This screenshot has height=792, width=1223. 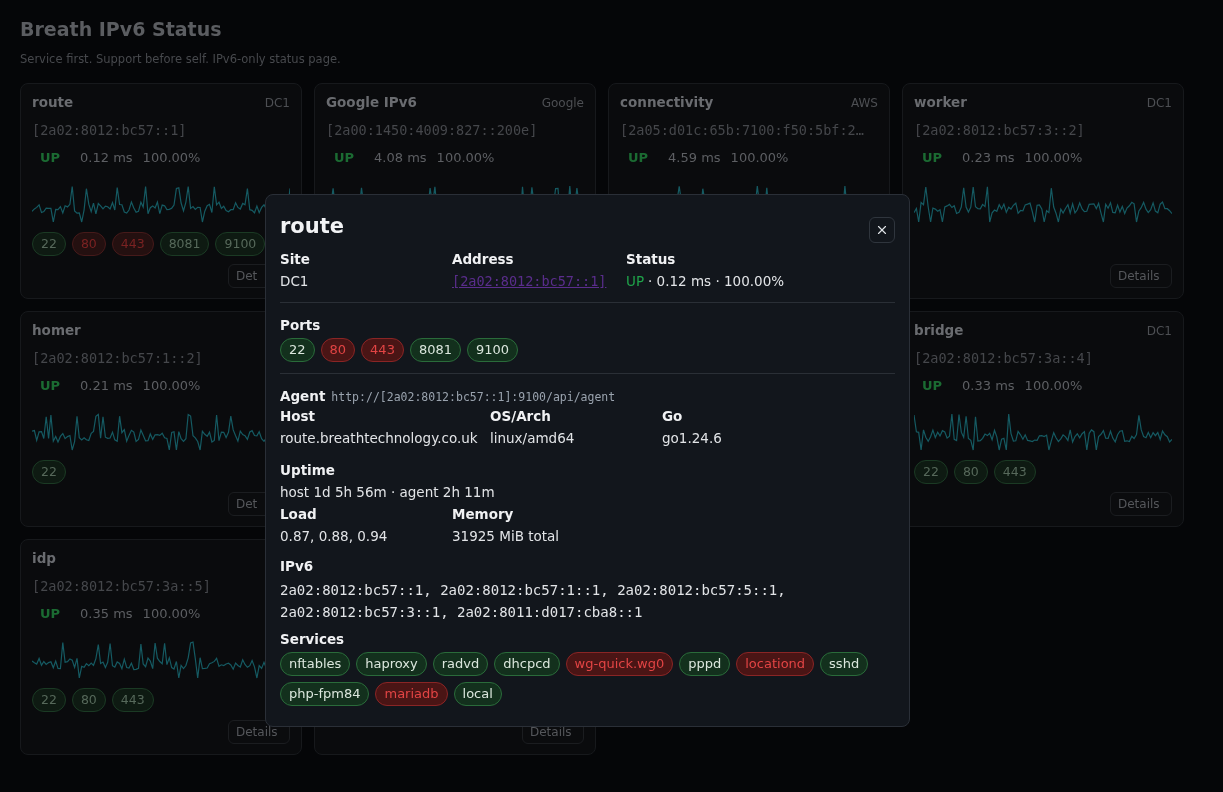 I want to click on address-link: [2a02:8012:bc57::1], so click(x=529, y=281).